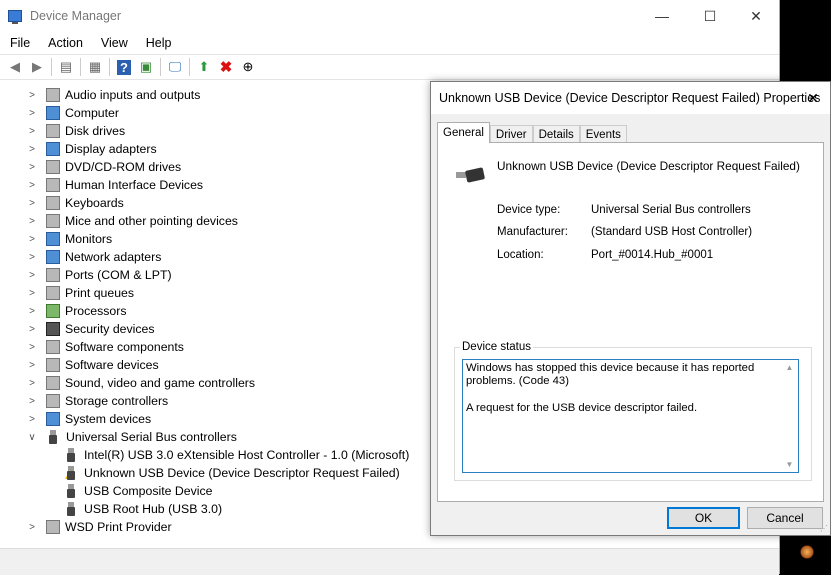 The width and height of the screenshot is (831, 575). What do you see at coordinates (15, 67) in the screenshot?
I see `back-arrow-icon: ◀` at bounding box center [15, 67].